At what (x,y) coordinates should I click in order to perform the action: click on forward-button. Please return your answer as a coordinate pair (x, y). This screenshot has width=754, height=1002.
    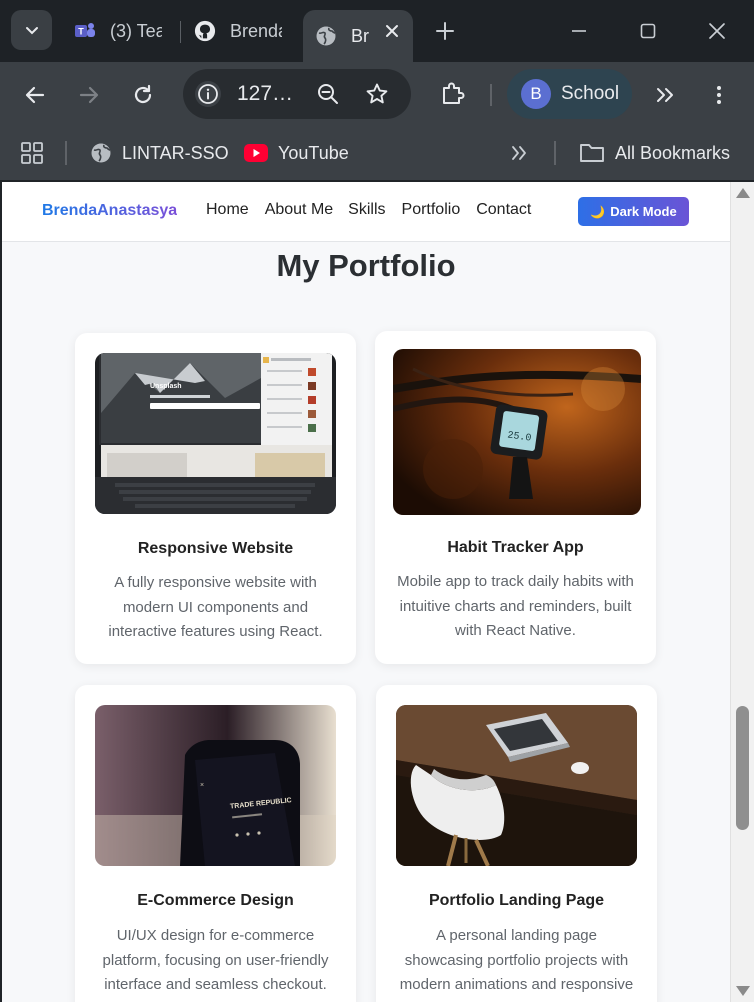
    Looking at the image, I should click on (89, 95).